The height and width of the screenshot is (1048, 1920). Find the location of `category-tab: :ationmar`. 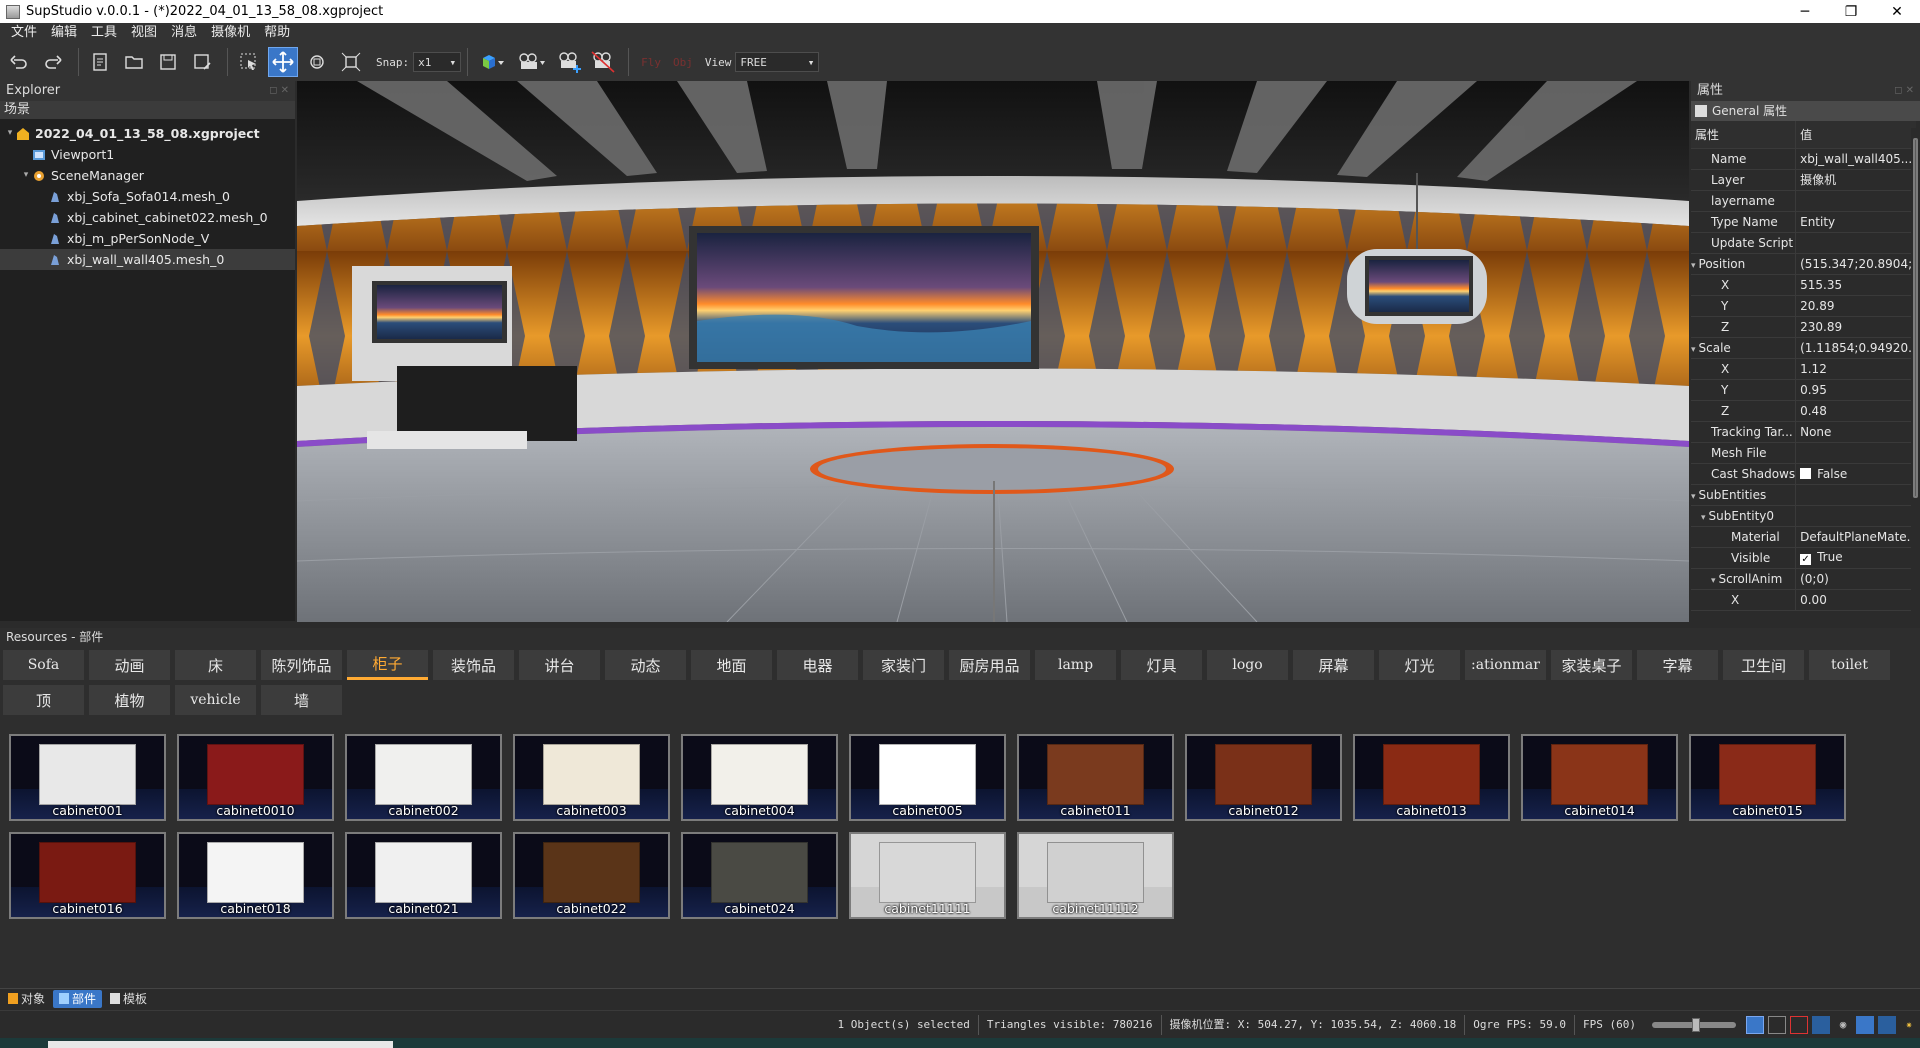

category-tab: :ationmar is located at coordinates (1505, 665).